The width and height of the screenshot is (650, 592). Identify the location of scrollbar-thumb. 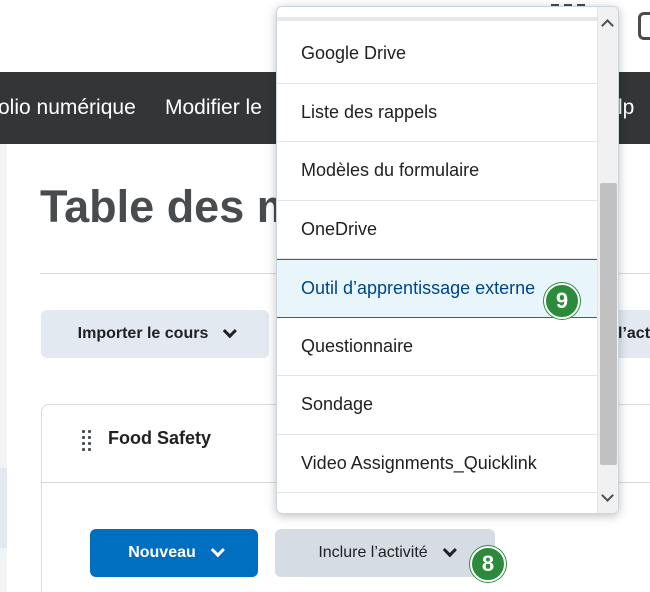
(608, 324).